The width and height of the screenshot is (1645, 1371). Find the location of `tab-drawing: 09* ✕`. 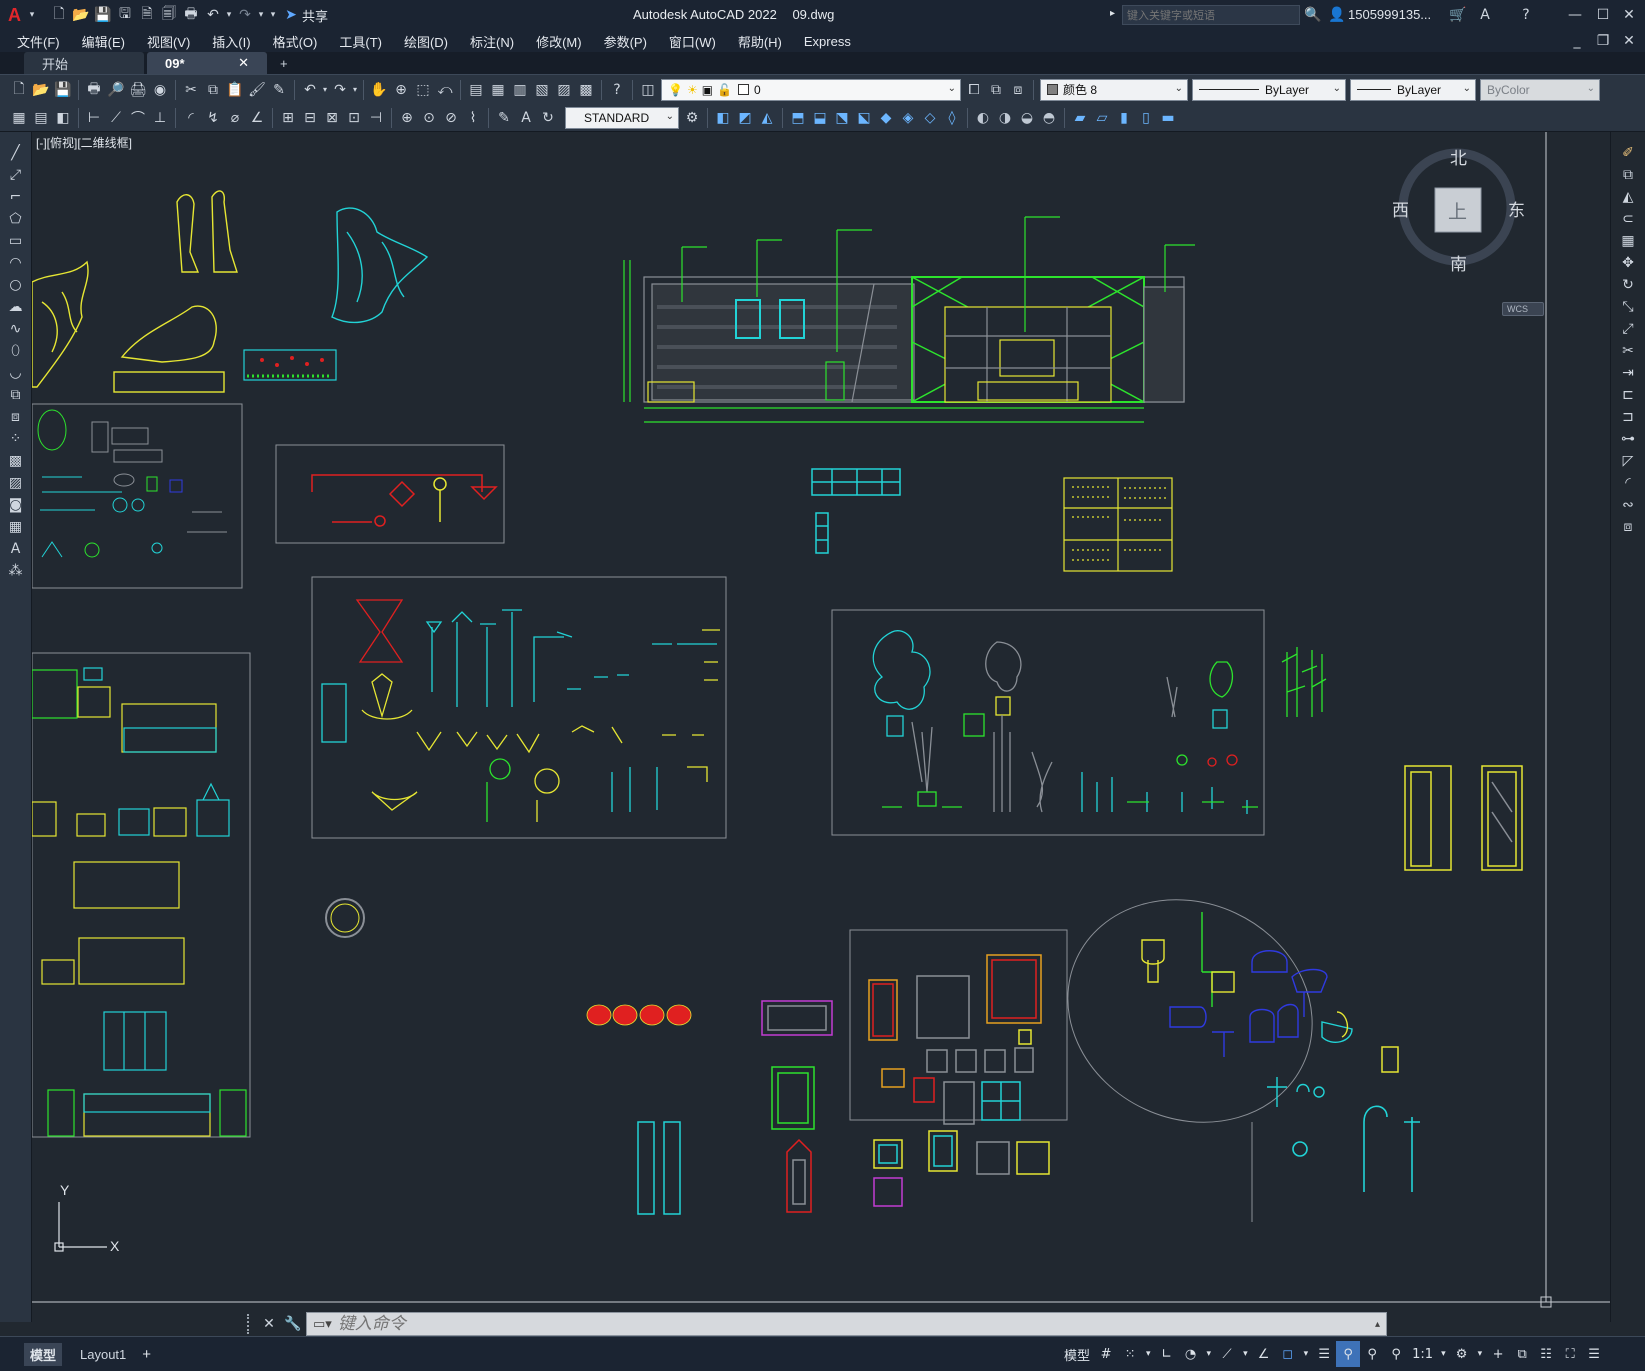

tab-drawing: 09* ✕ is located at coordinates (207, 63).